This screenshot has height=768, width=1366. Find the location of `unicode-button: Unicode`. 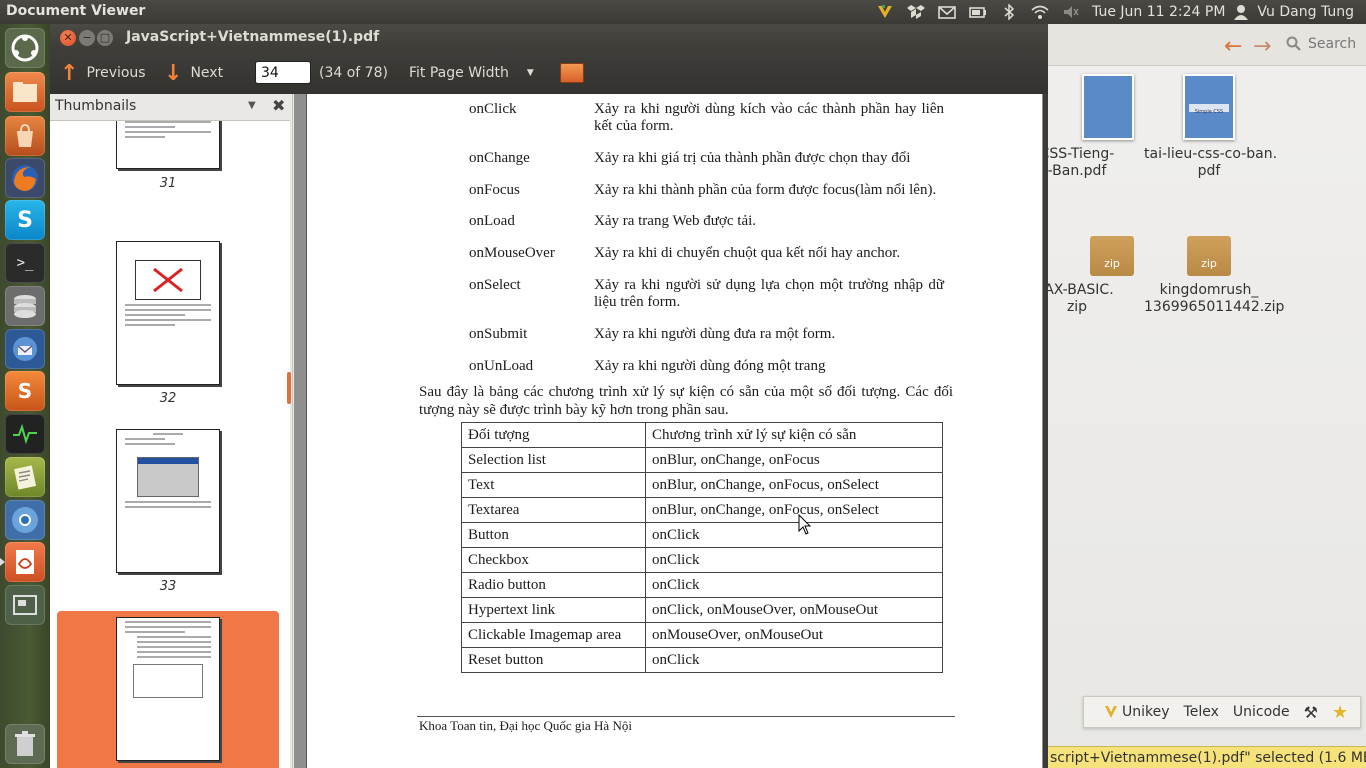

unicode-button: Unicode is located at coordinates (1261, 712).